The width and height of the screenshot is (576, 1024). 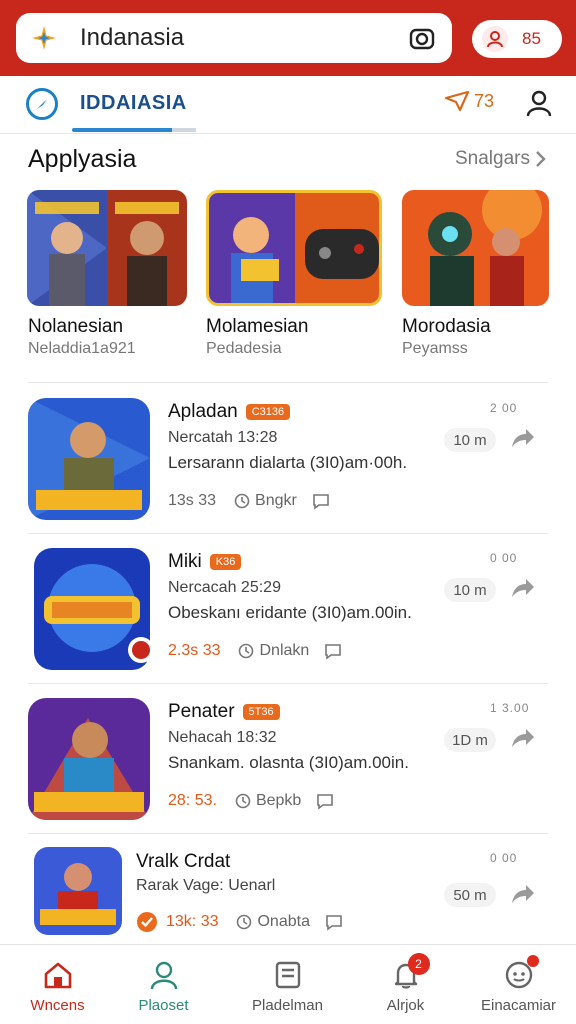 I want to click on file-icon, so click(x=287, y=975).